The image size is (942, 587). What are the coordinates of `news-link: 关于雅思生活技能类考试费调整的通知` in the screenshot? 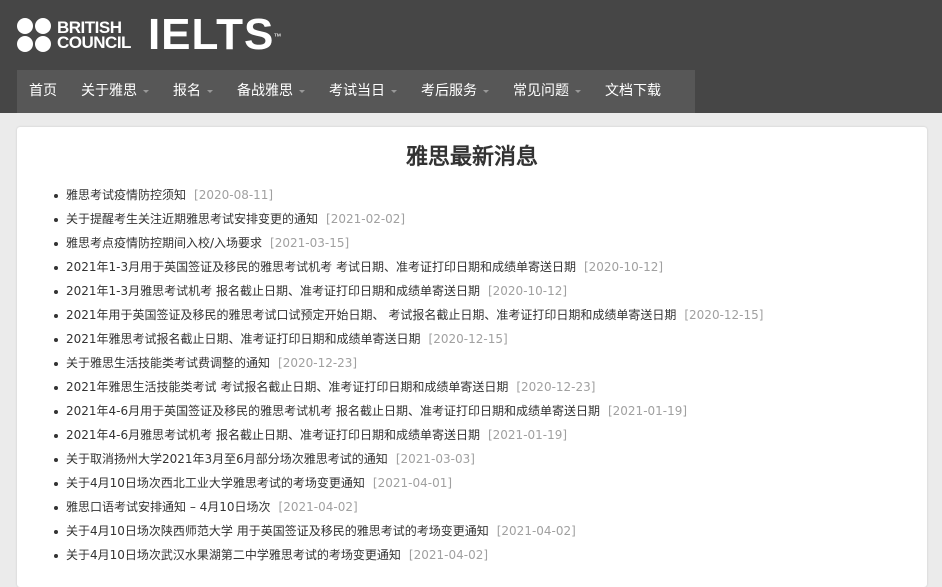 It's located at (168, 363).